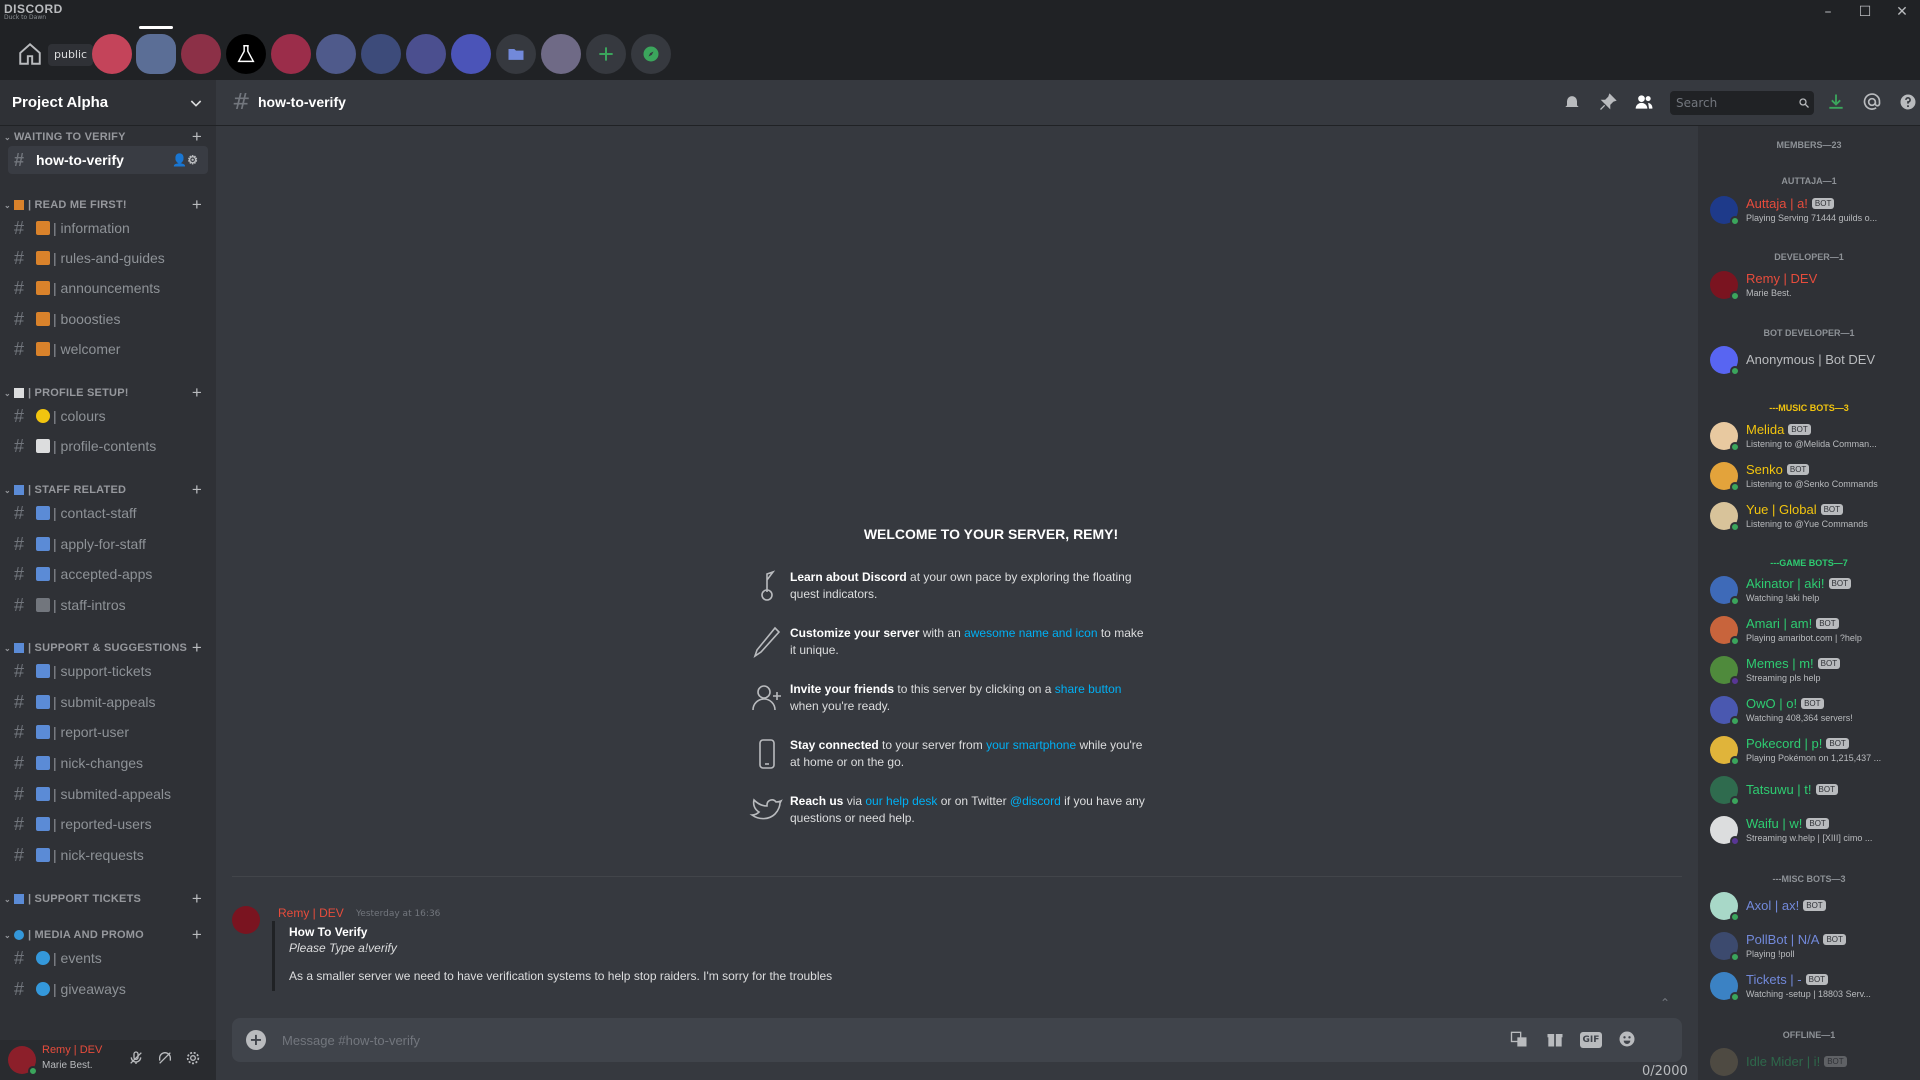 The height and width of the screenshot is (1080, 1920). Describe the element at coordinates (336, 54) in the screenshot. I see `server-icon-faces` at that location.